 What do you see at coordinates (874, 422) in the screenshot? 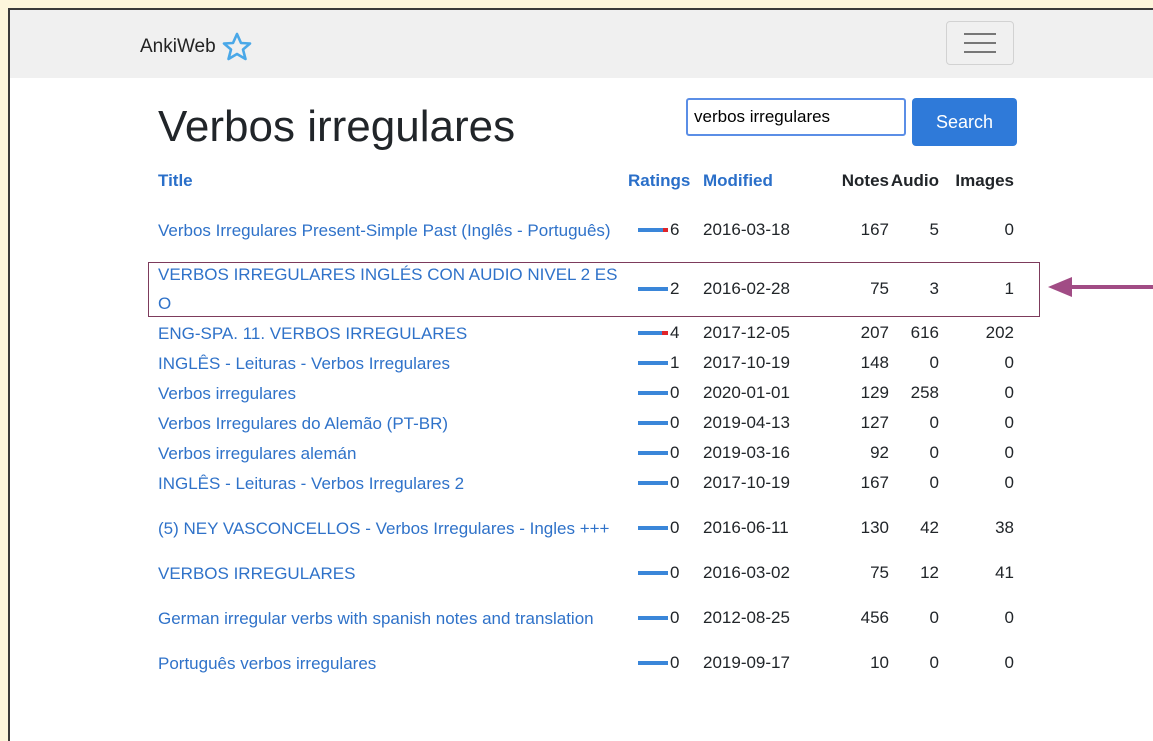
I see `notes-count: 127` at bounding box center [874, 422].